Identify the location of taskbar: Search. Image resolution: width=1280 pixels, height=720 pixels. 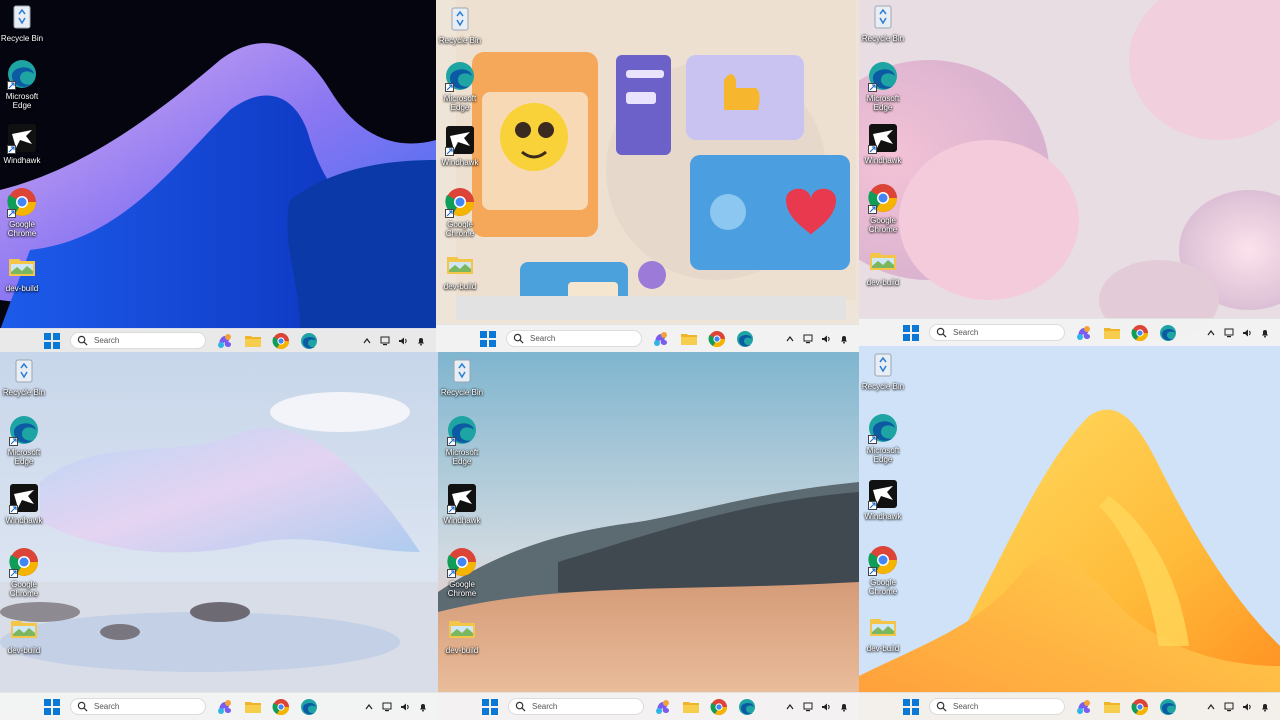
(1069, 332).